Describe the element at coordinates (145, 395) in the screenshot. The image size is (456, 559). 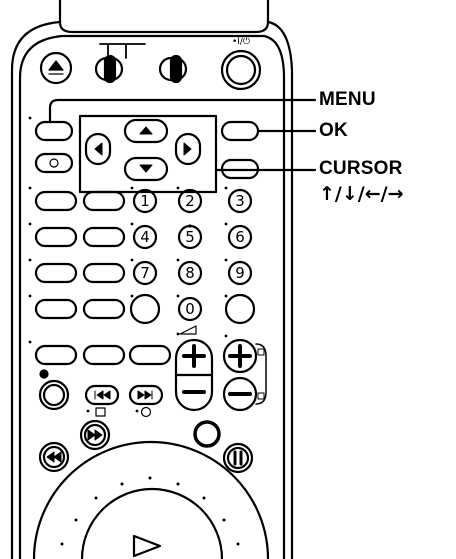
I see `next-icon` at that location.